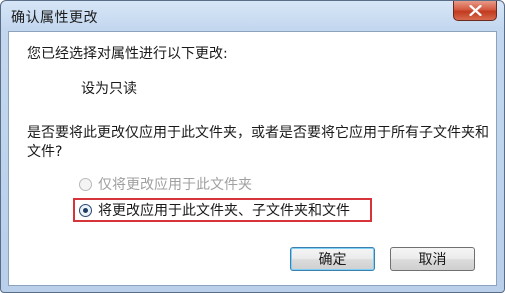  I want to click on radio-label-folder-only: 仅将更改应用于此文件夹, so click(175, 185).